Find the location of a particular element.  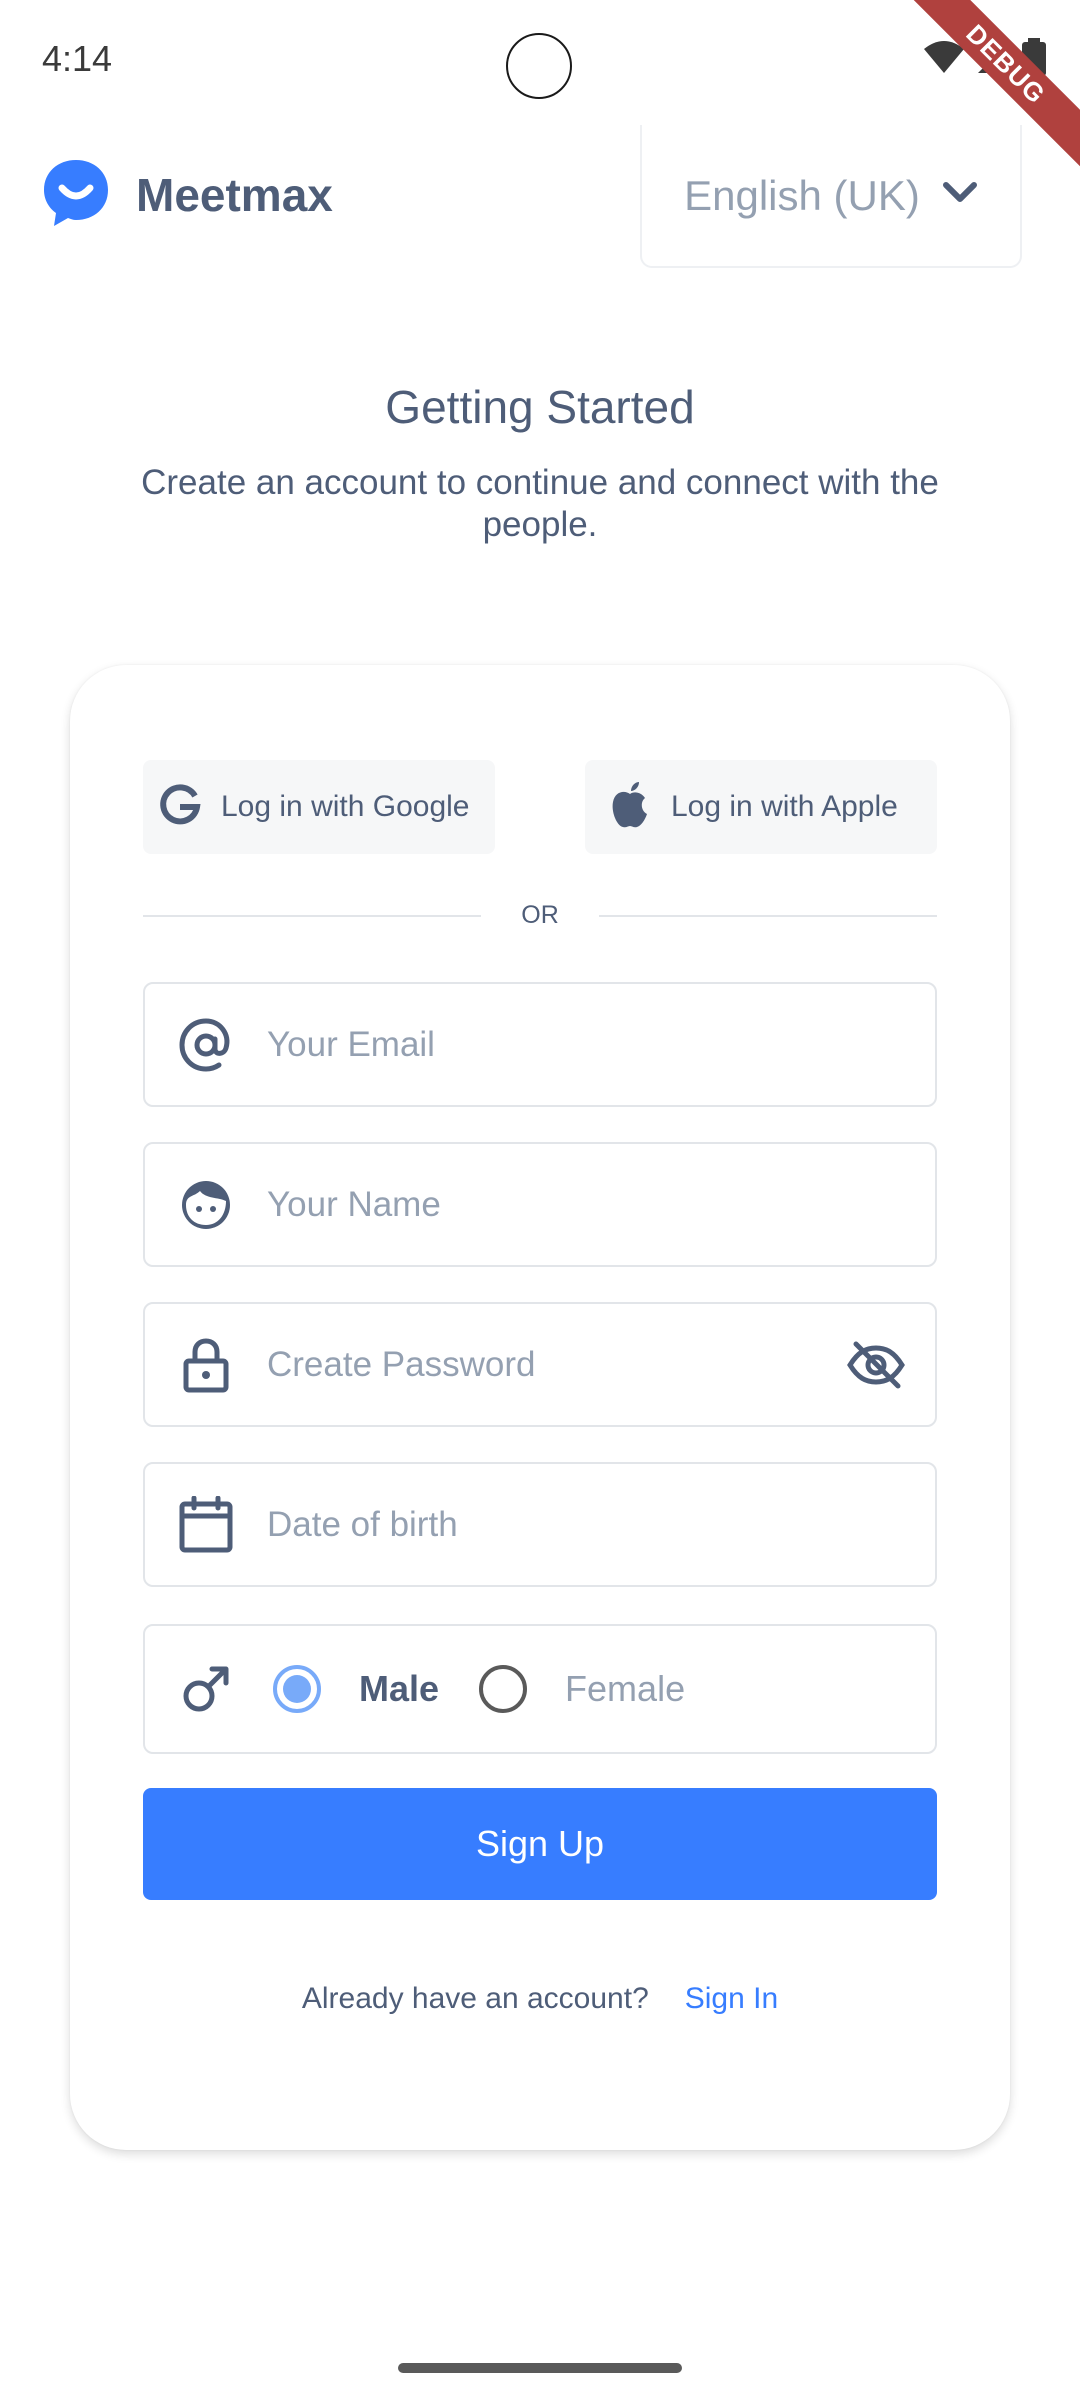

name-field is located at coordinates (540, 1204).